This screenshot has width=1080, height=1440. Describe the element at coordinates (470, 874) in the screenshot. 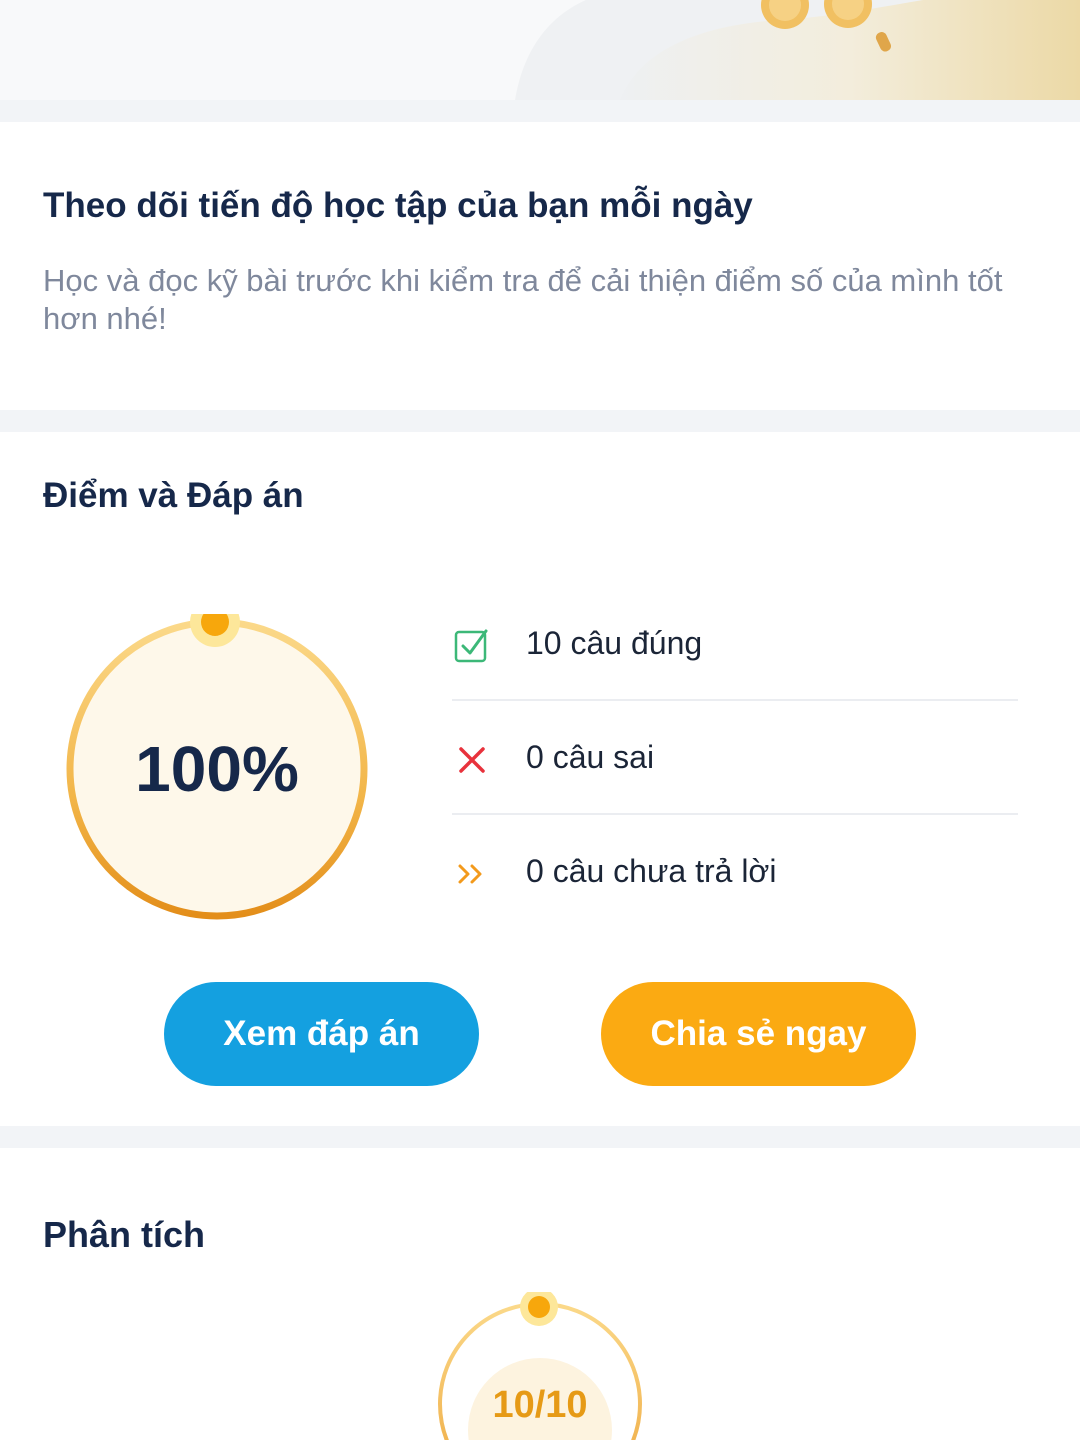

I see `double-chevron-right-icon` at that location.